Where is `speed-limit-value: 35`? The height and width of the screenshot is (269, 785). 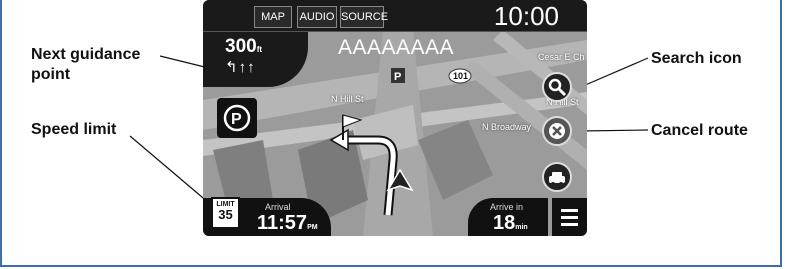
speed-limit-value: 35 is located at coordinates (225, 214).